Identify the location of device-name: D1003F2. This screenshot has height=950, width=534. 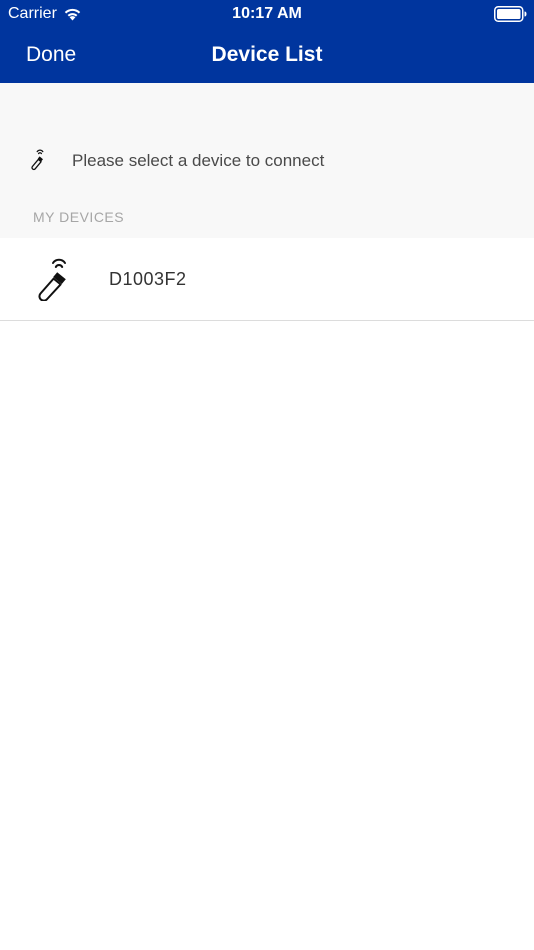
(148, 279).